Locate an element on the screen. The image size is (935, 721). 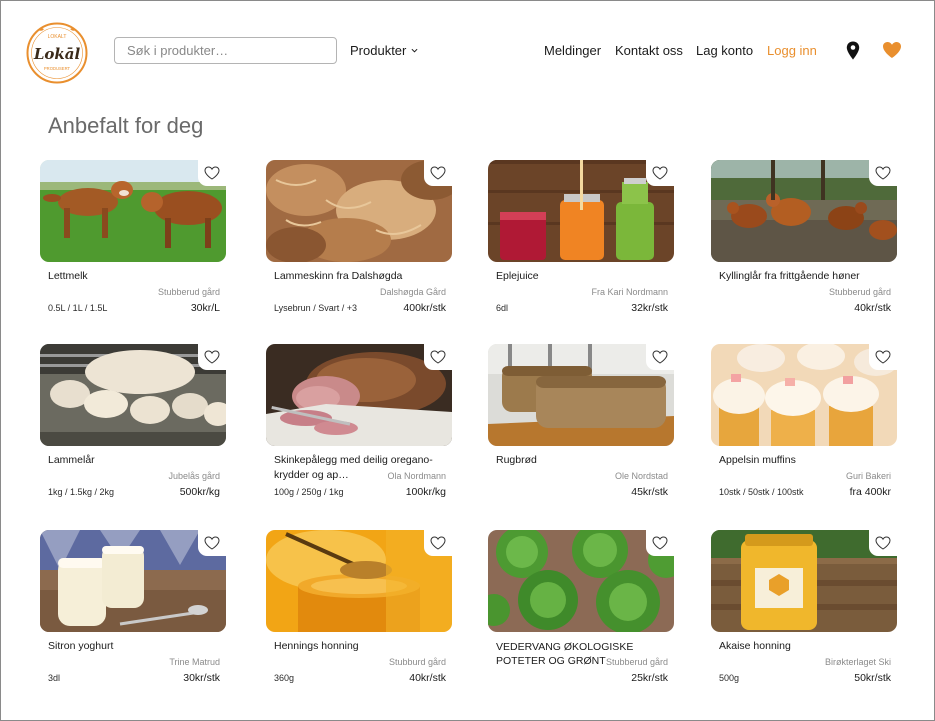
product-name: Kyllinglår fra frittgående høner is located at coordinates (806, 276).